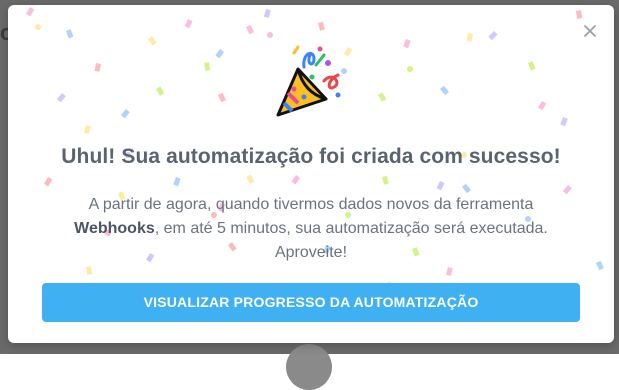 This screenshot has width=619, height=390. I want to click on close-icon, so click(590, 31).